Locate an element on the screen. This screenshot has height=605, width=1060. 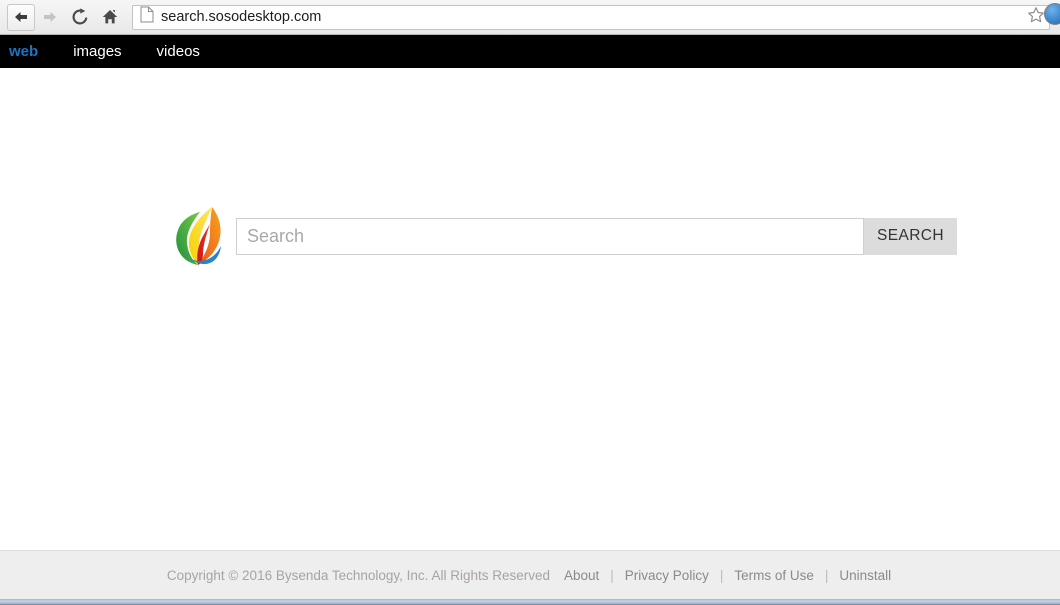
browser-toolbar: search.sosodesktop.com is located at coordinates (530, 17).